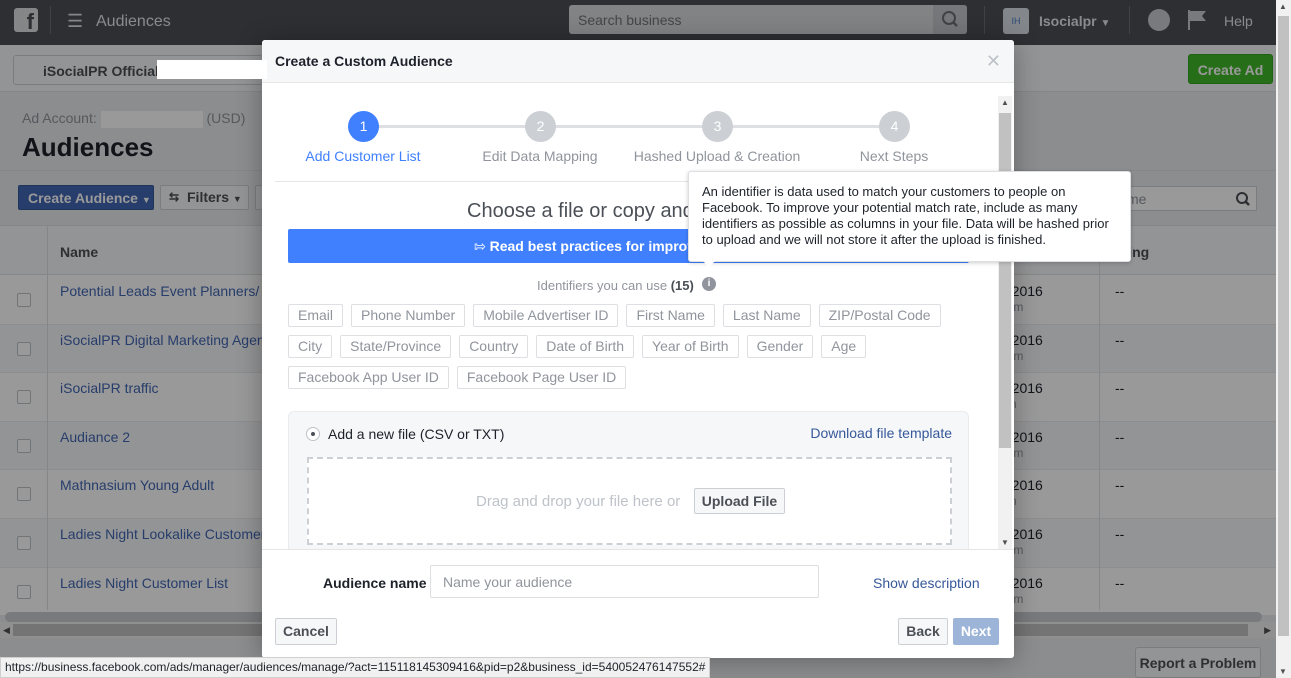 The width and height of the screenshot is (1291, 678). I want to click on add-file-label: Add a new file (CSV or TXT), so click(416, 434).